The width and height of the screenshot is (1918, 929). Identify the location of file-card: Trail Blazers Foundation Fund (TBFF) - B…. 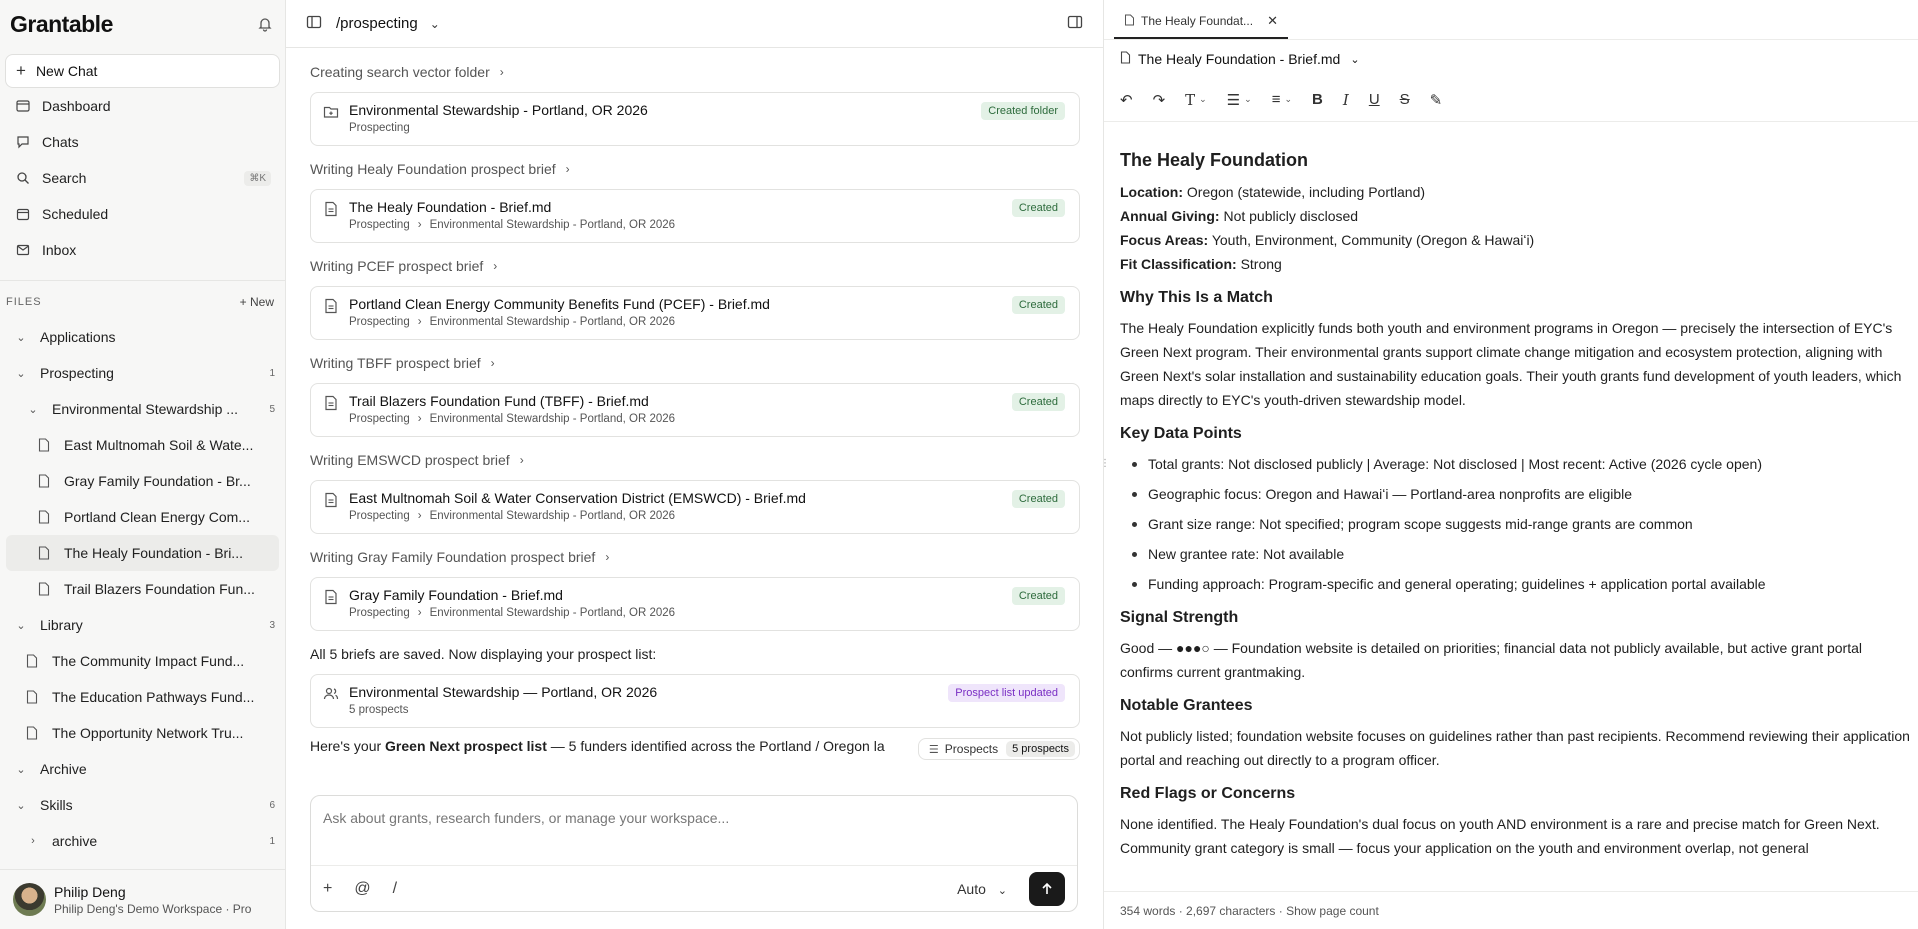
(695, 410).